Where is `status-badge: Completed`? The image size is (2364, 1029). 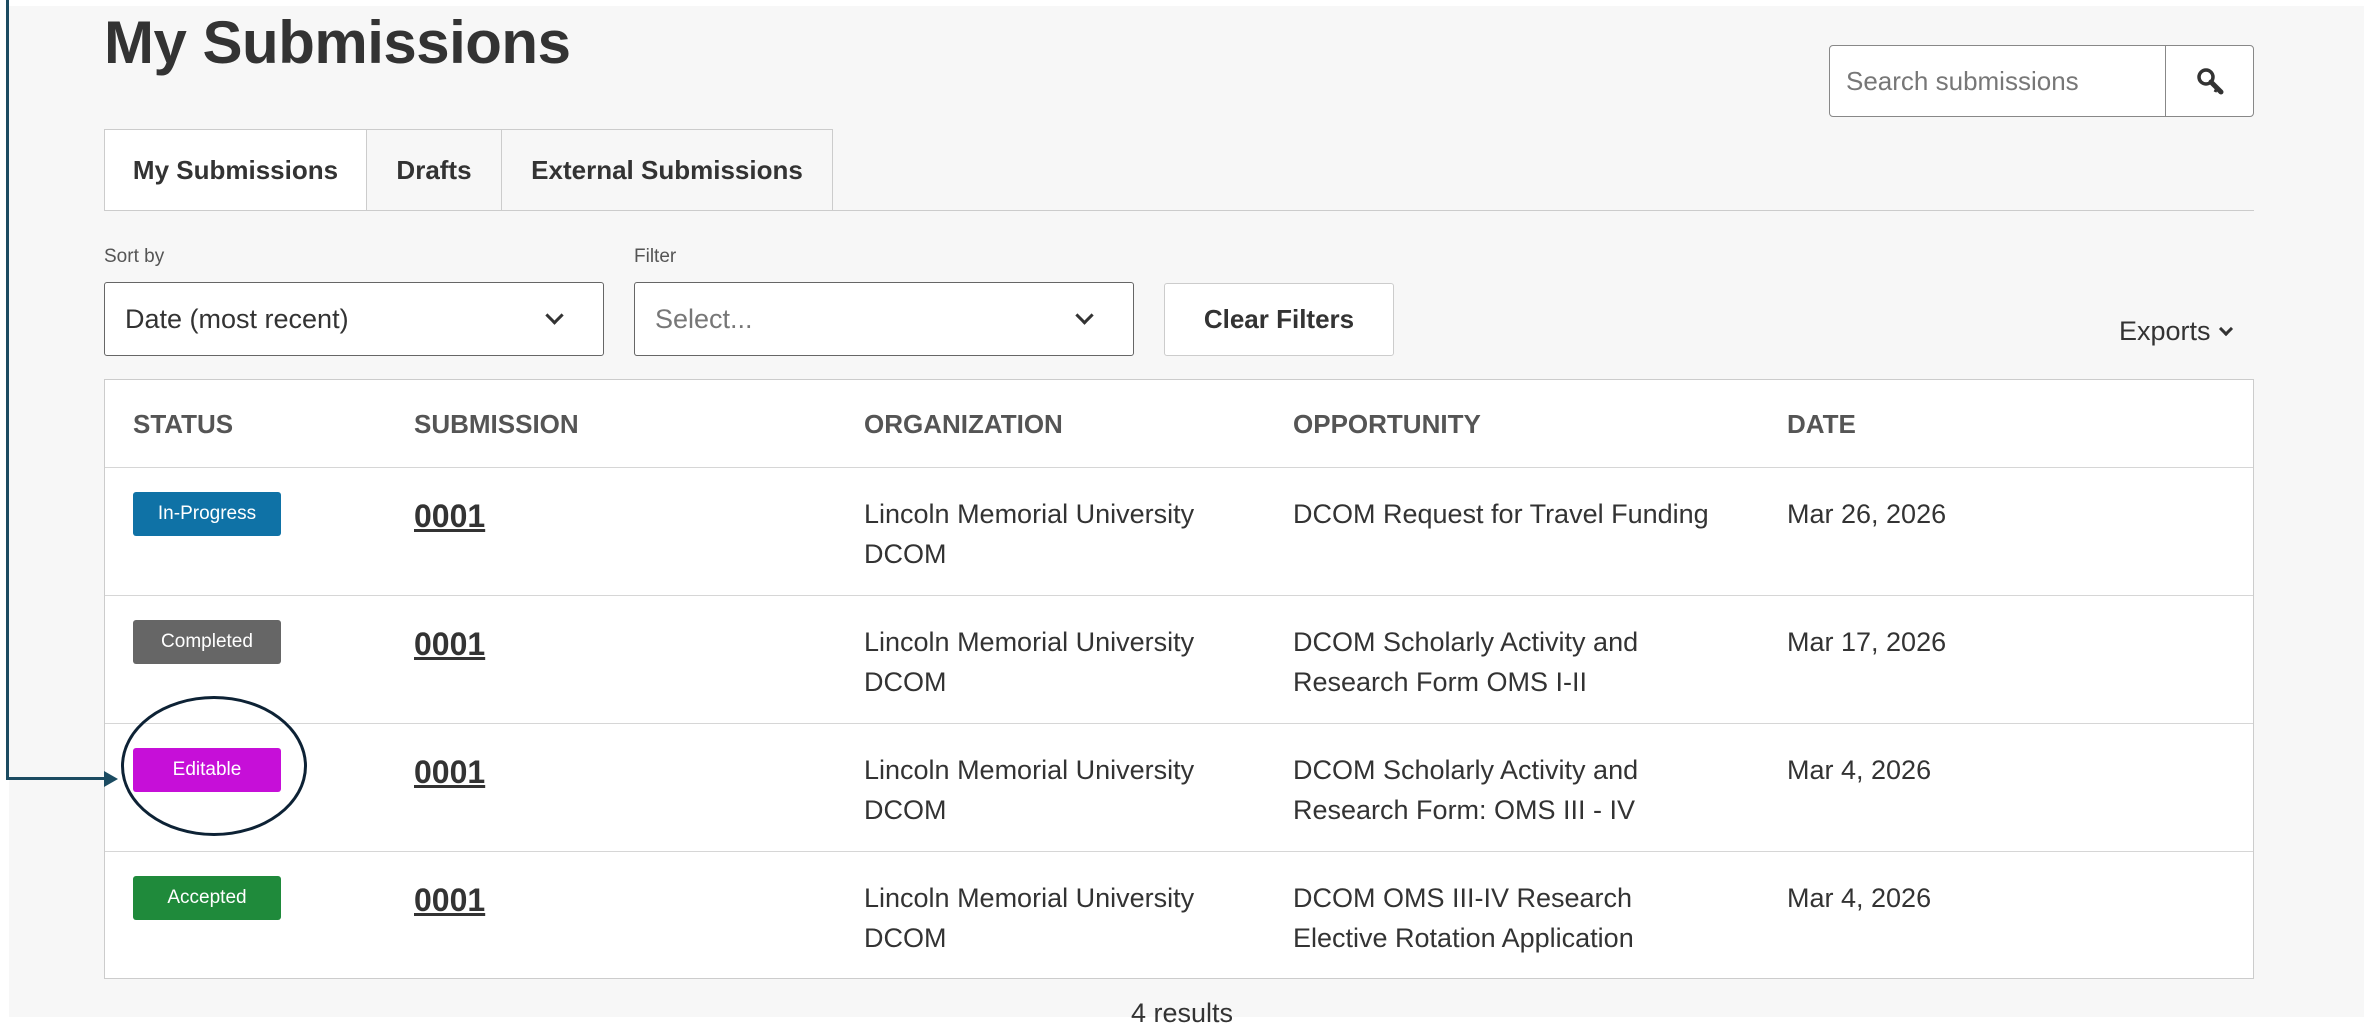
status-badge: Completed is located at coordinates (207, 642).